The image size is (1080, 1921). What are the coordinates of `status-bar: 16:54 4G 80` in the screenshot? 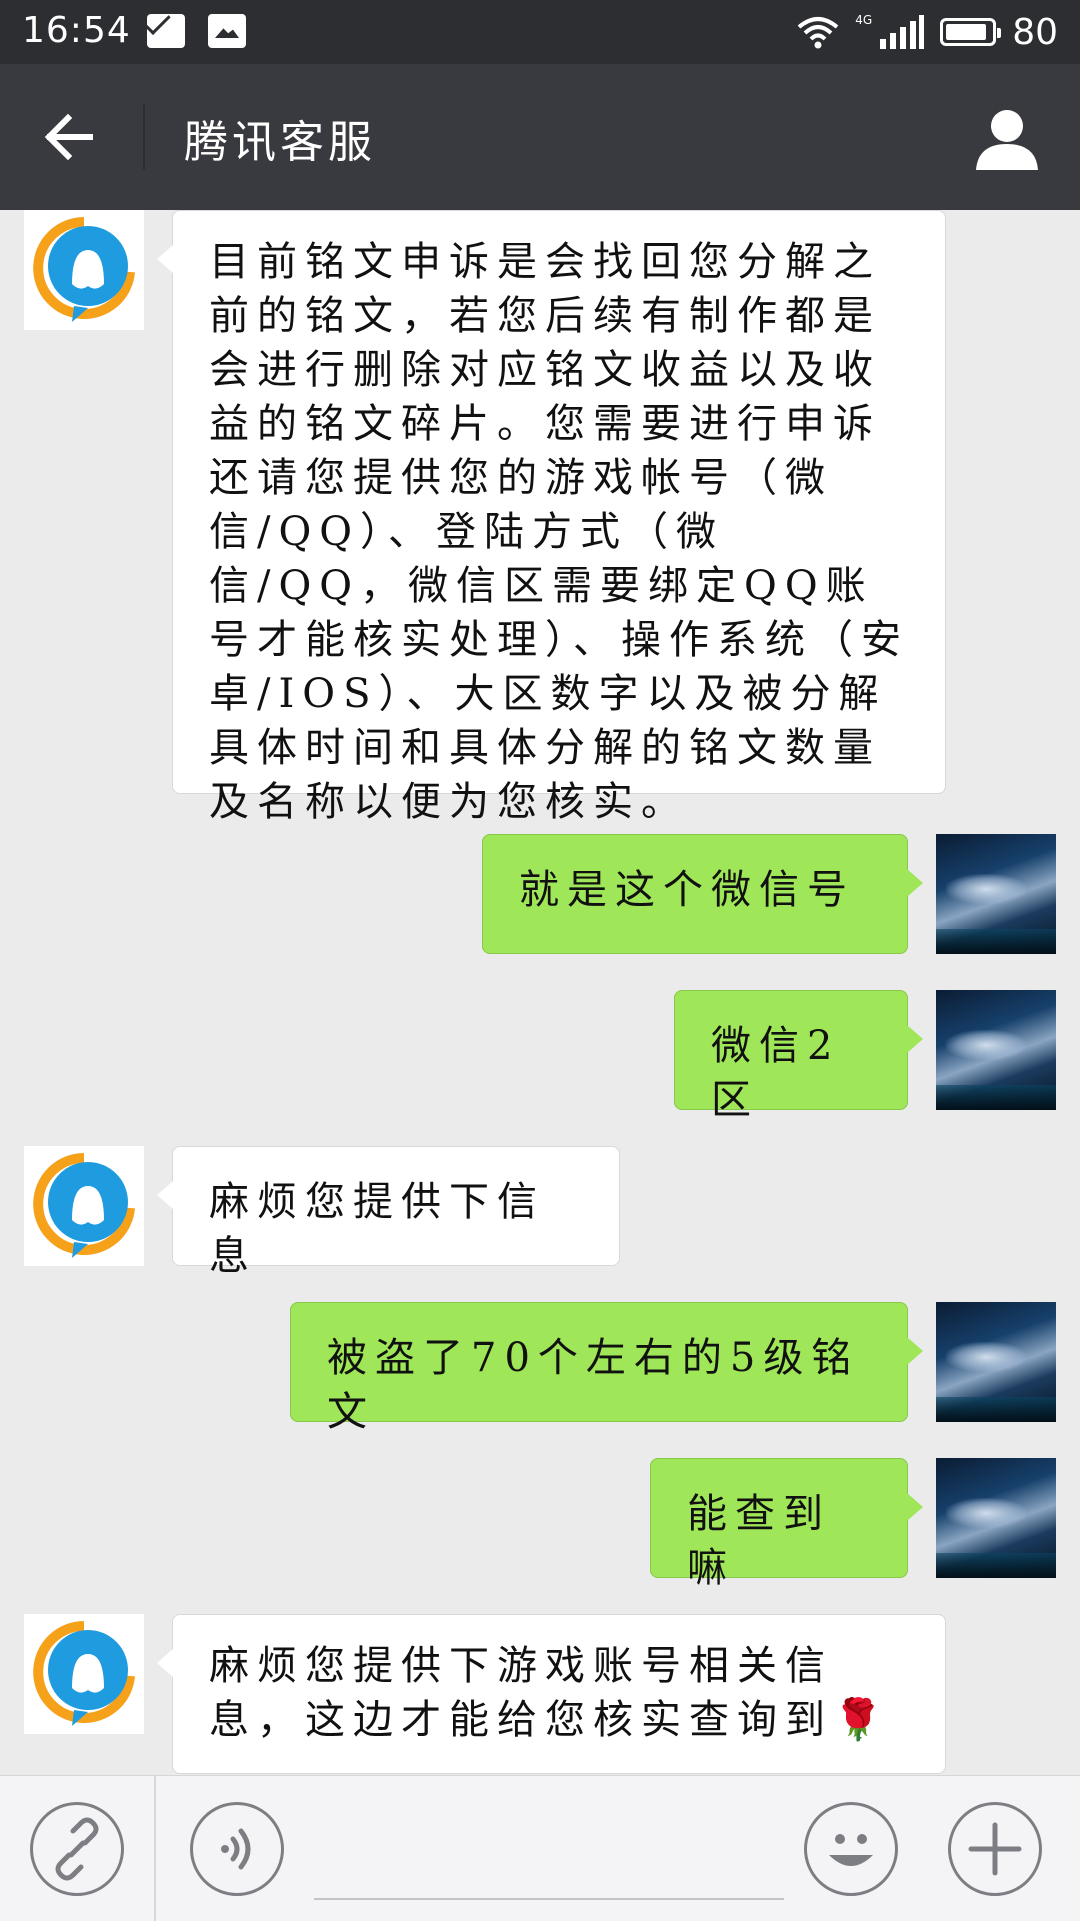 It's located at (540, 32).